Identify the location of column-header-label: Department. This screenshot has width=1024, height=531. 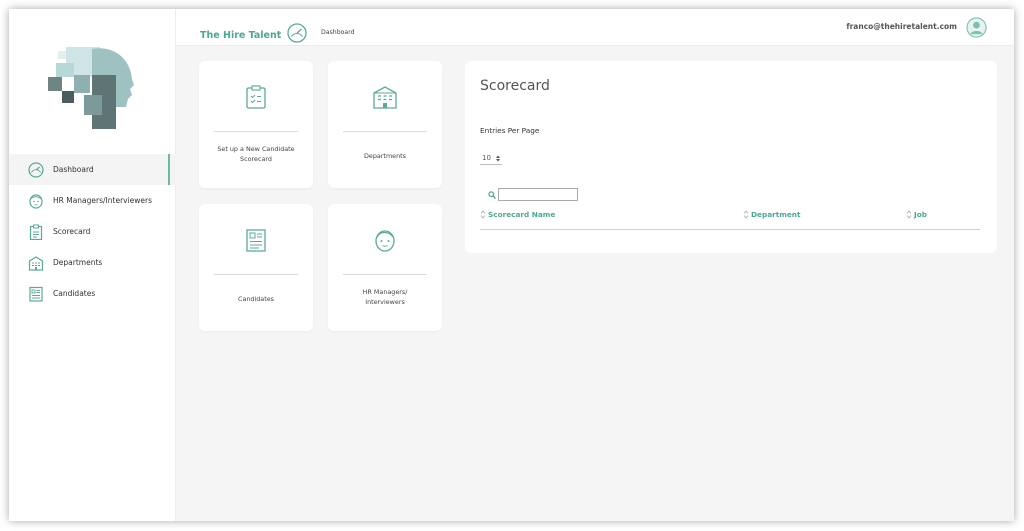
(776, 214).